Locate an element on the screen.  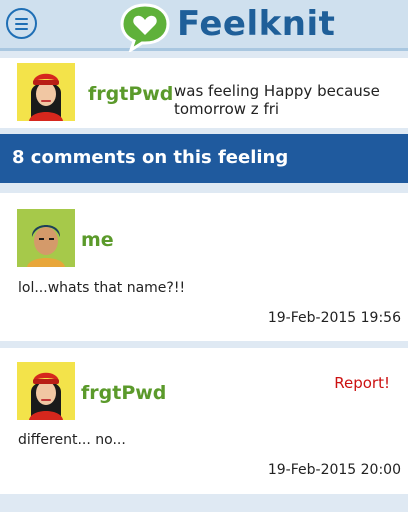
feeling-text: was feeling Happy because tomorrow z fri is located at coordinates (277, 100).